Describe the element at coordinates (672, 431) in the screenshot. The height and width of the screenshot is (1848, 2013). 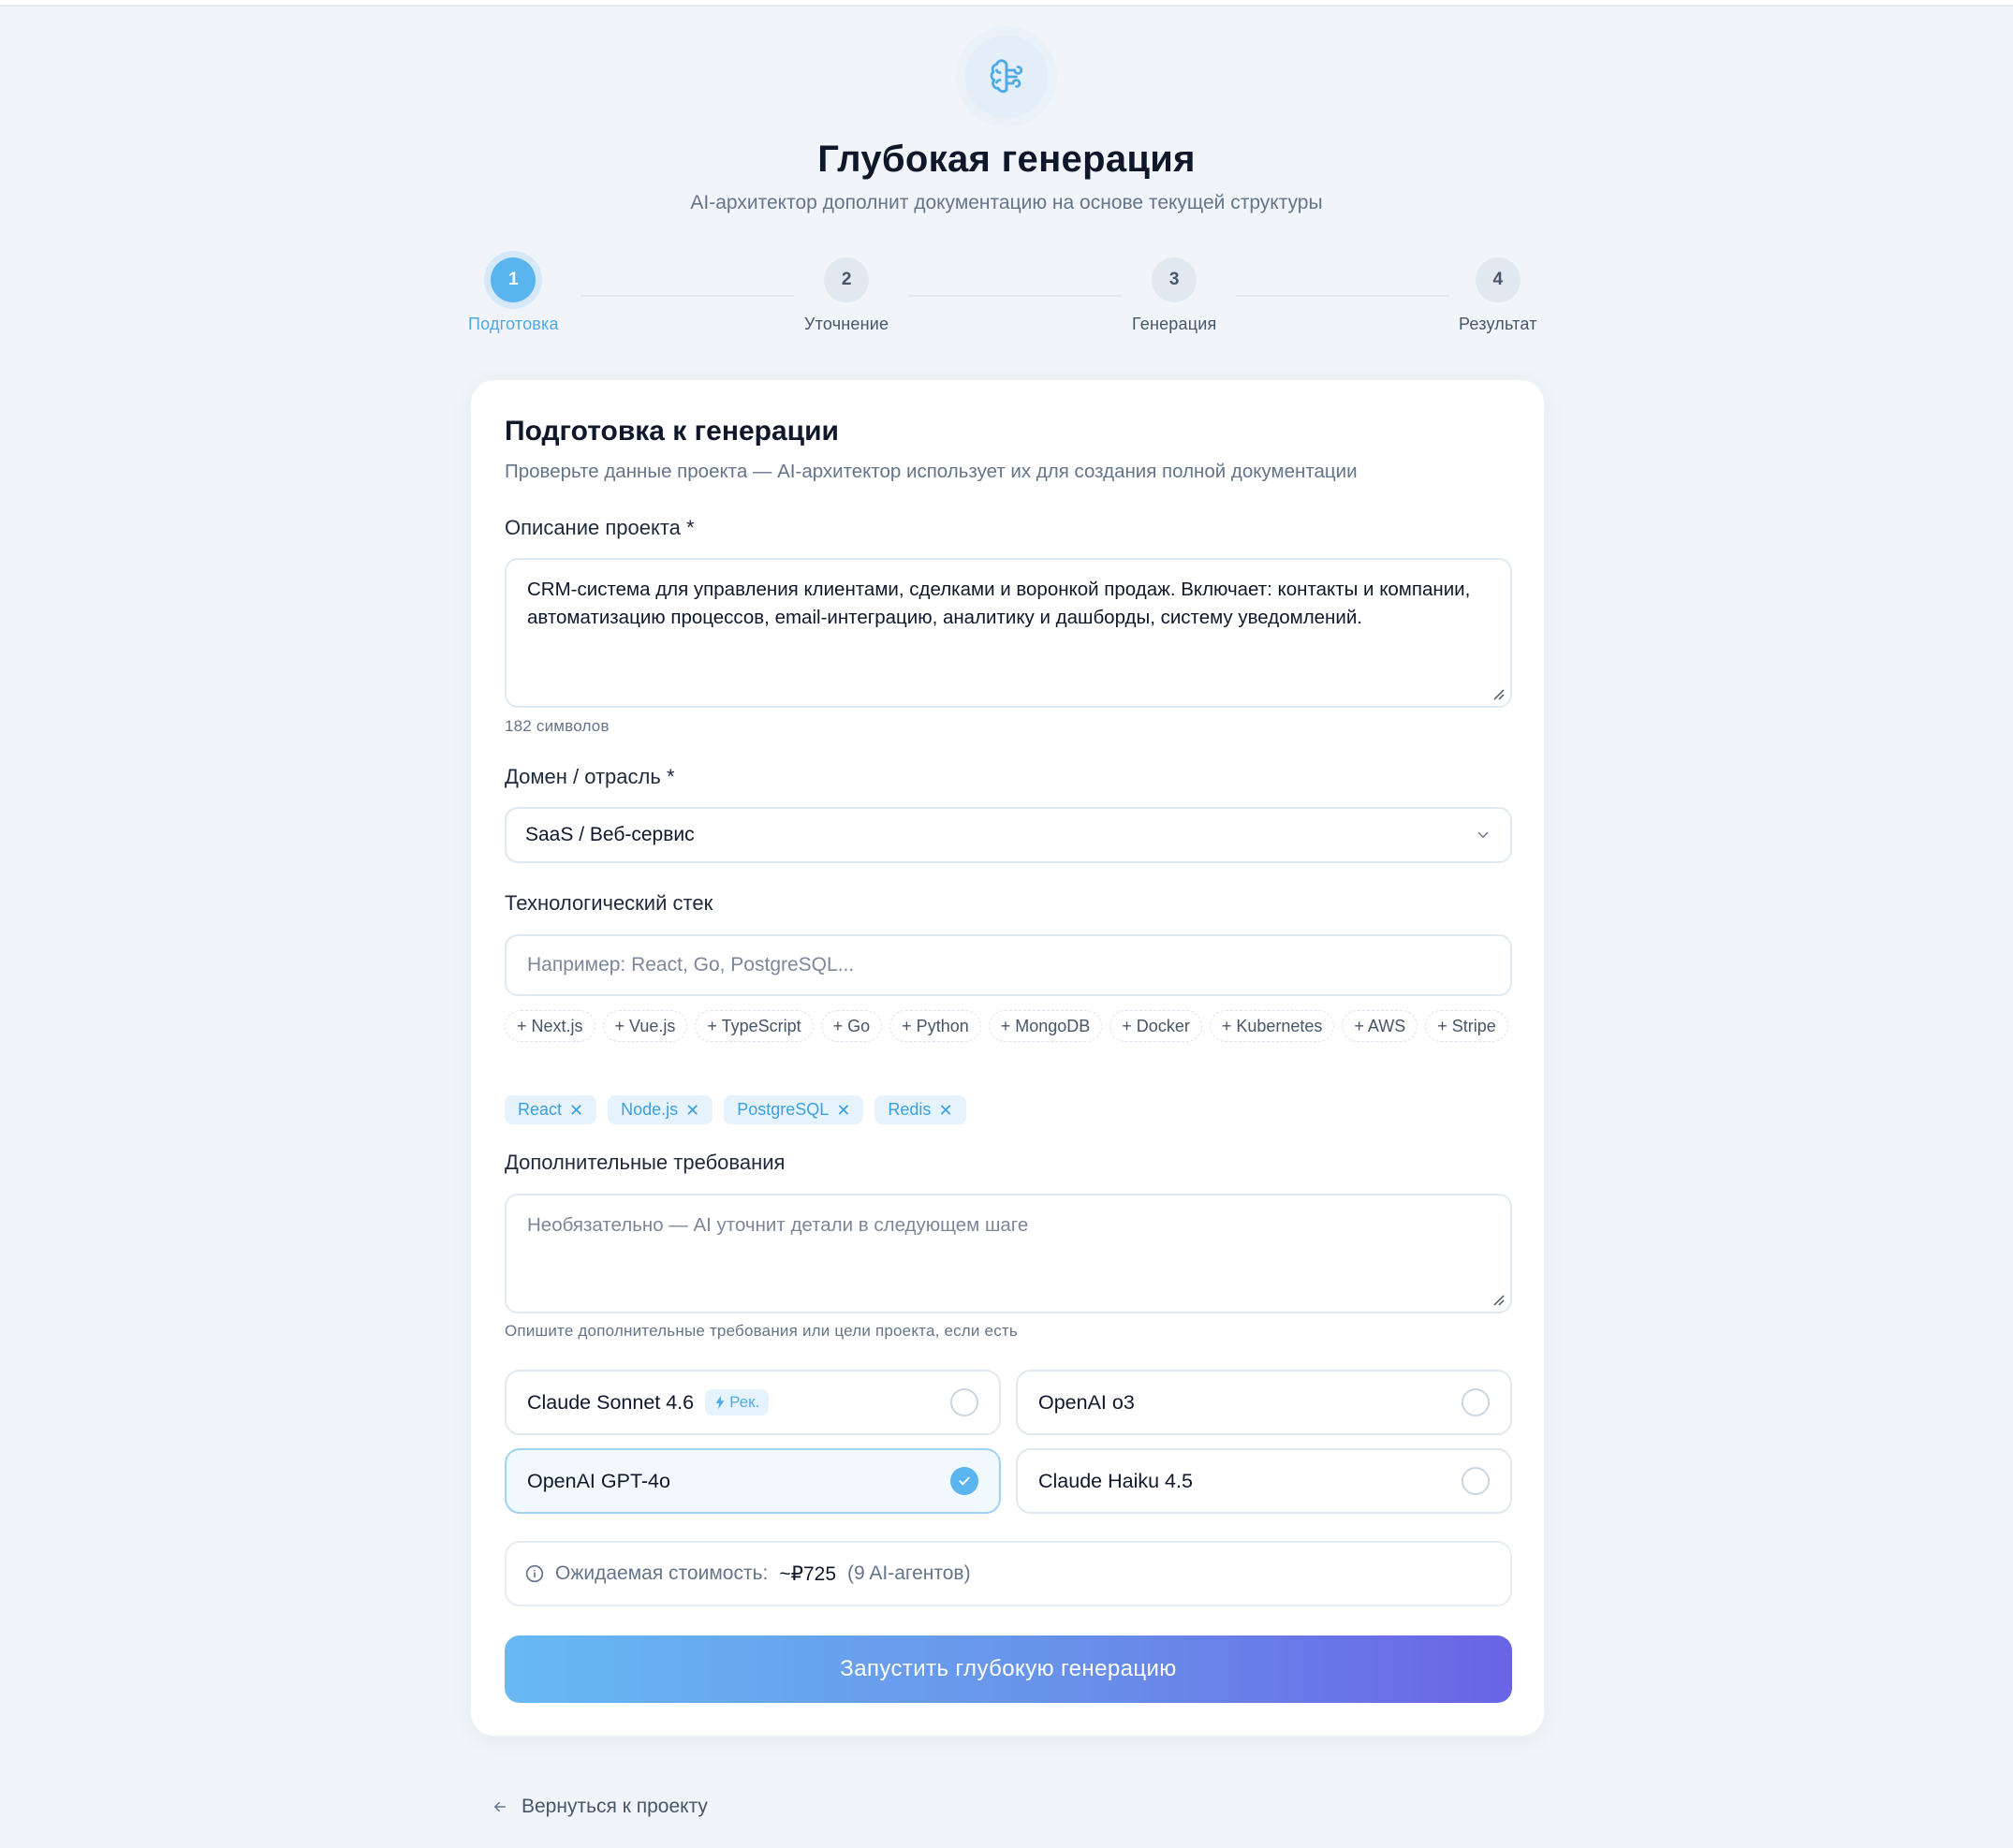
I see `card-title: Подготовка к генерации` at that location.